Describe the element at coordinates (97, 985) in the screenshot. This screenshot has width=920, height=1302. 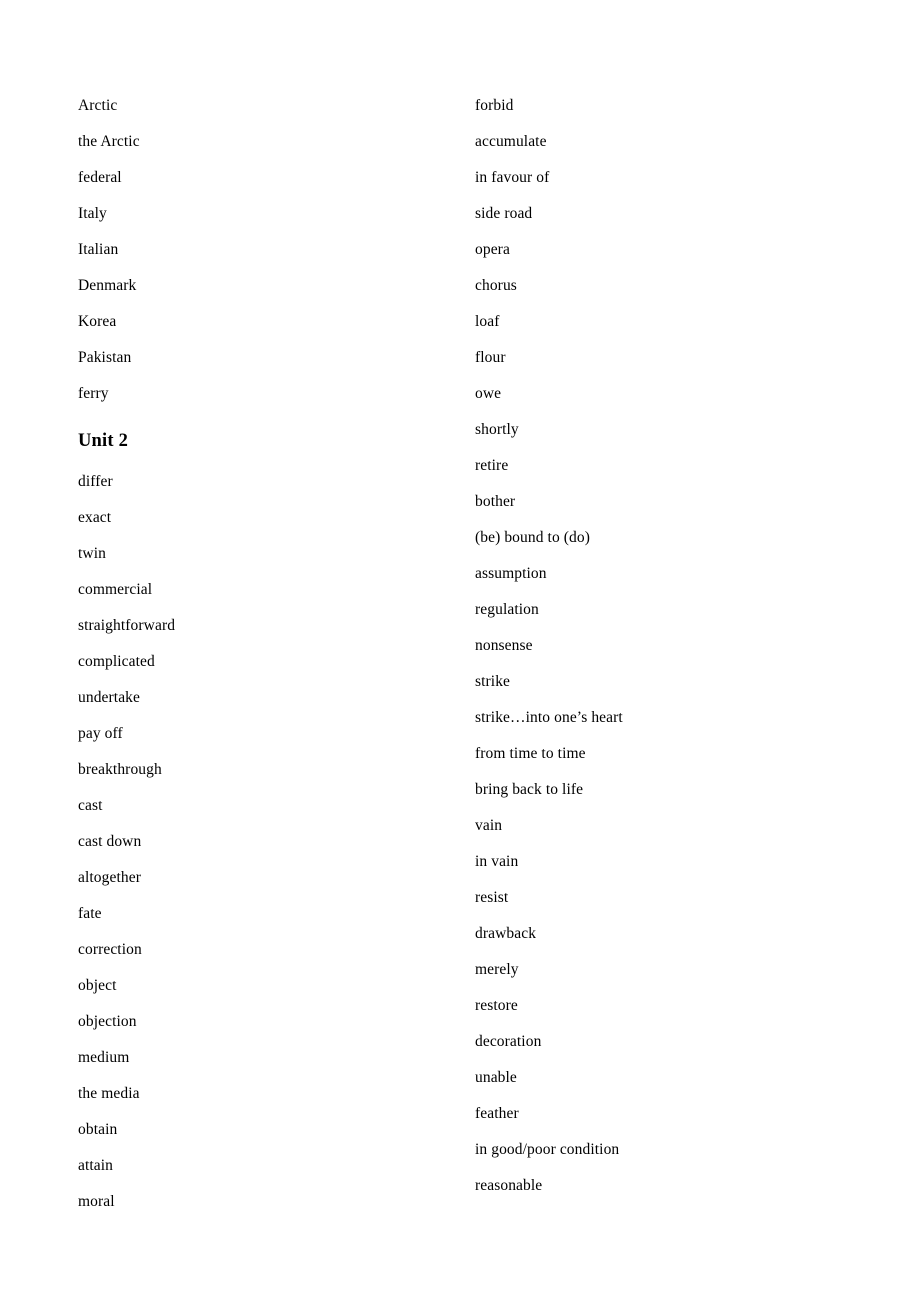
I see `vocabulary-entry: object` at that location.